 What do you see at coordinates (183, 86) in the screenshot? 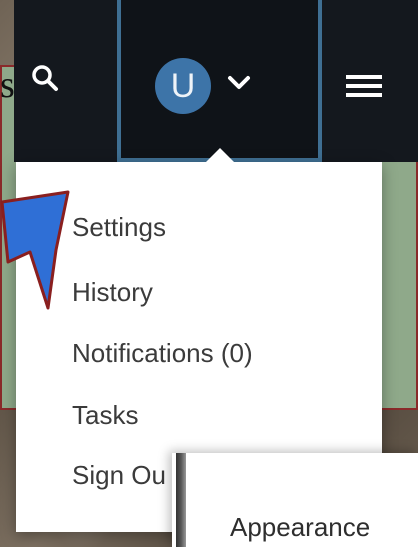
I see `avatar: U` at bounding box center [183, 86].